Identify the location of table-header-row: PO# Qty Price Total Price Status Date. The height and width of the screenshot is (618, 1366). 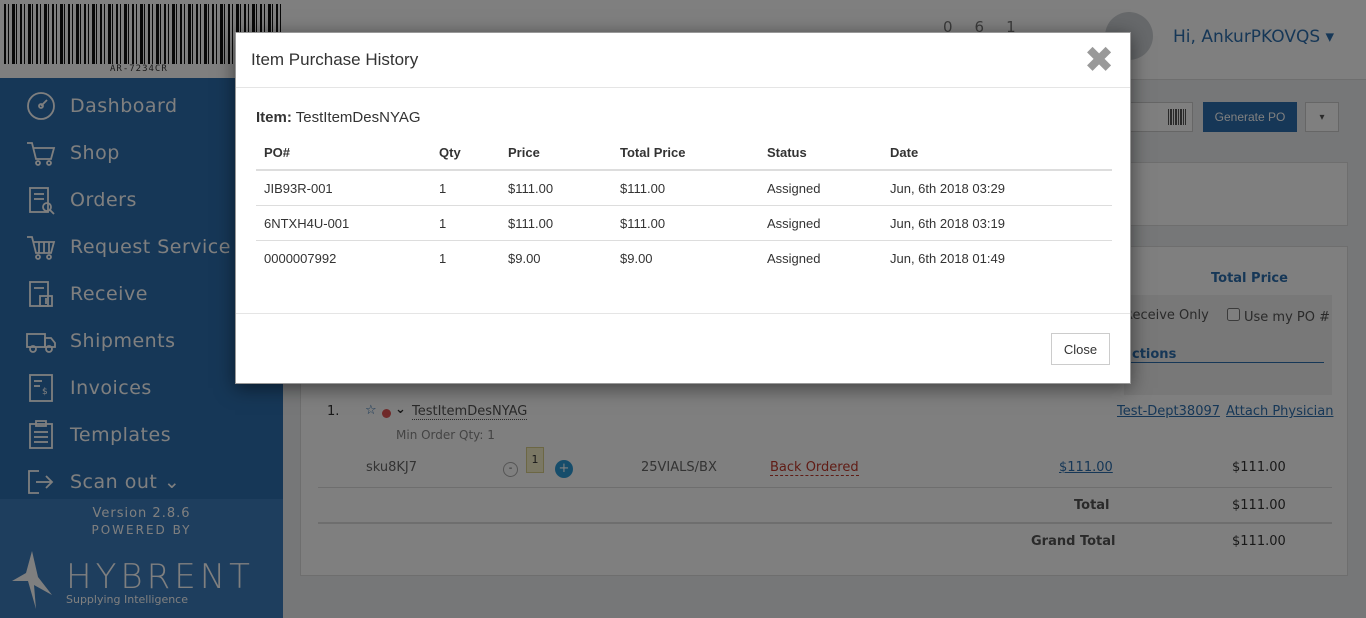
(684, 153).